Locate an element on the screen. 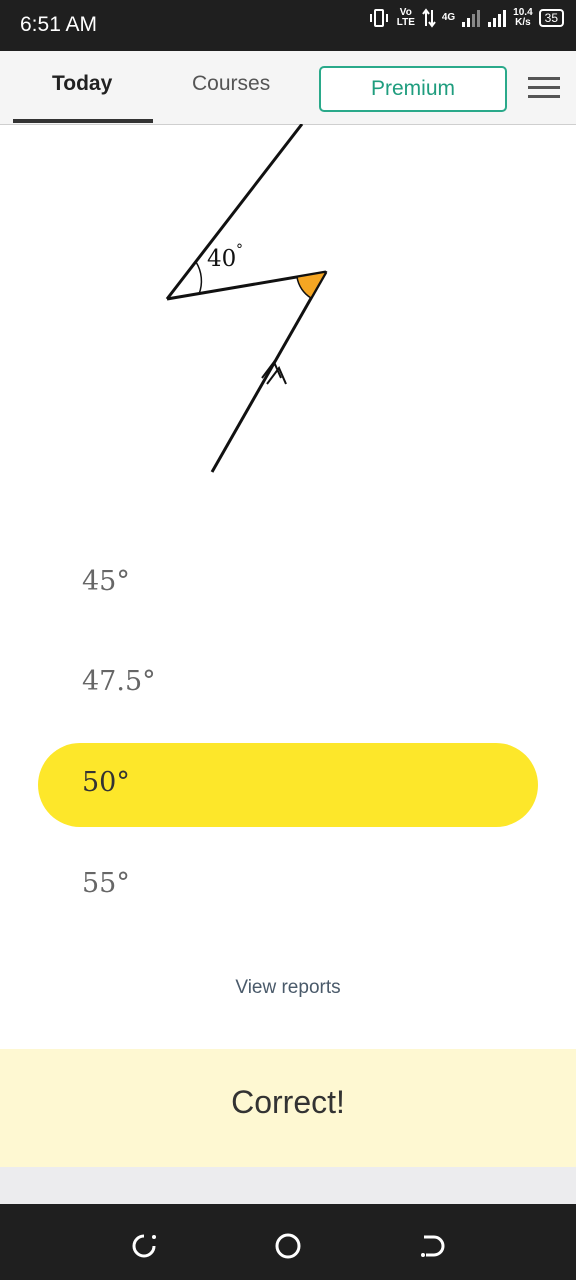  upper-ray is located at coordinates (234, 212).